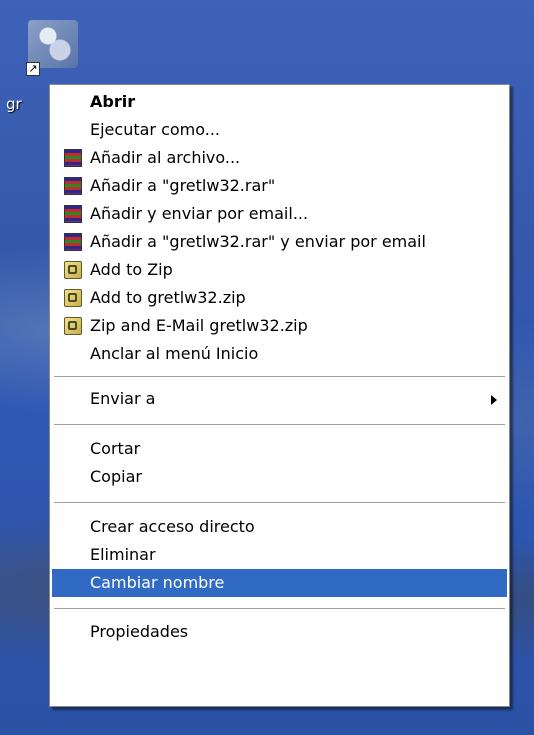 This screenshot has height=735, width=534. I want to click on menu-item-enviar-a: Enviar a, so click(279, 399).